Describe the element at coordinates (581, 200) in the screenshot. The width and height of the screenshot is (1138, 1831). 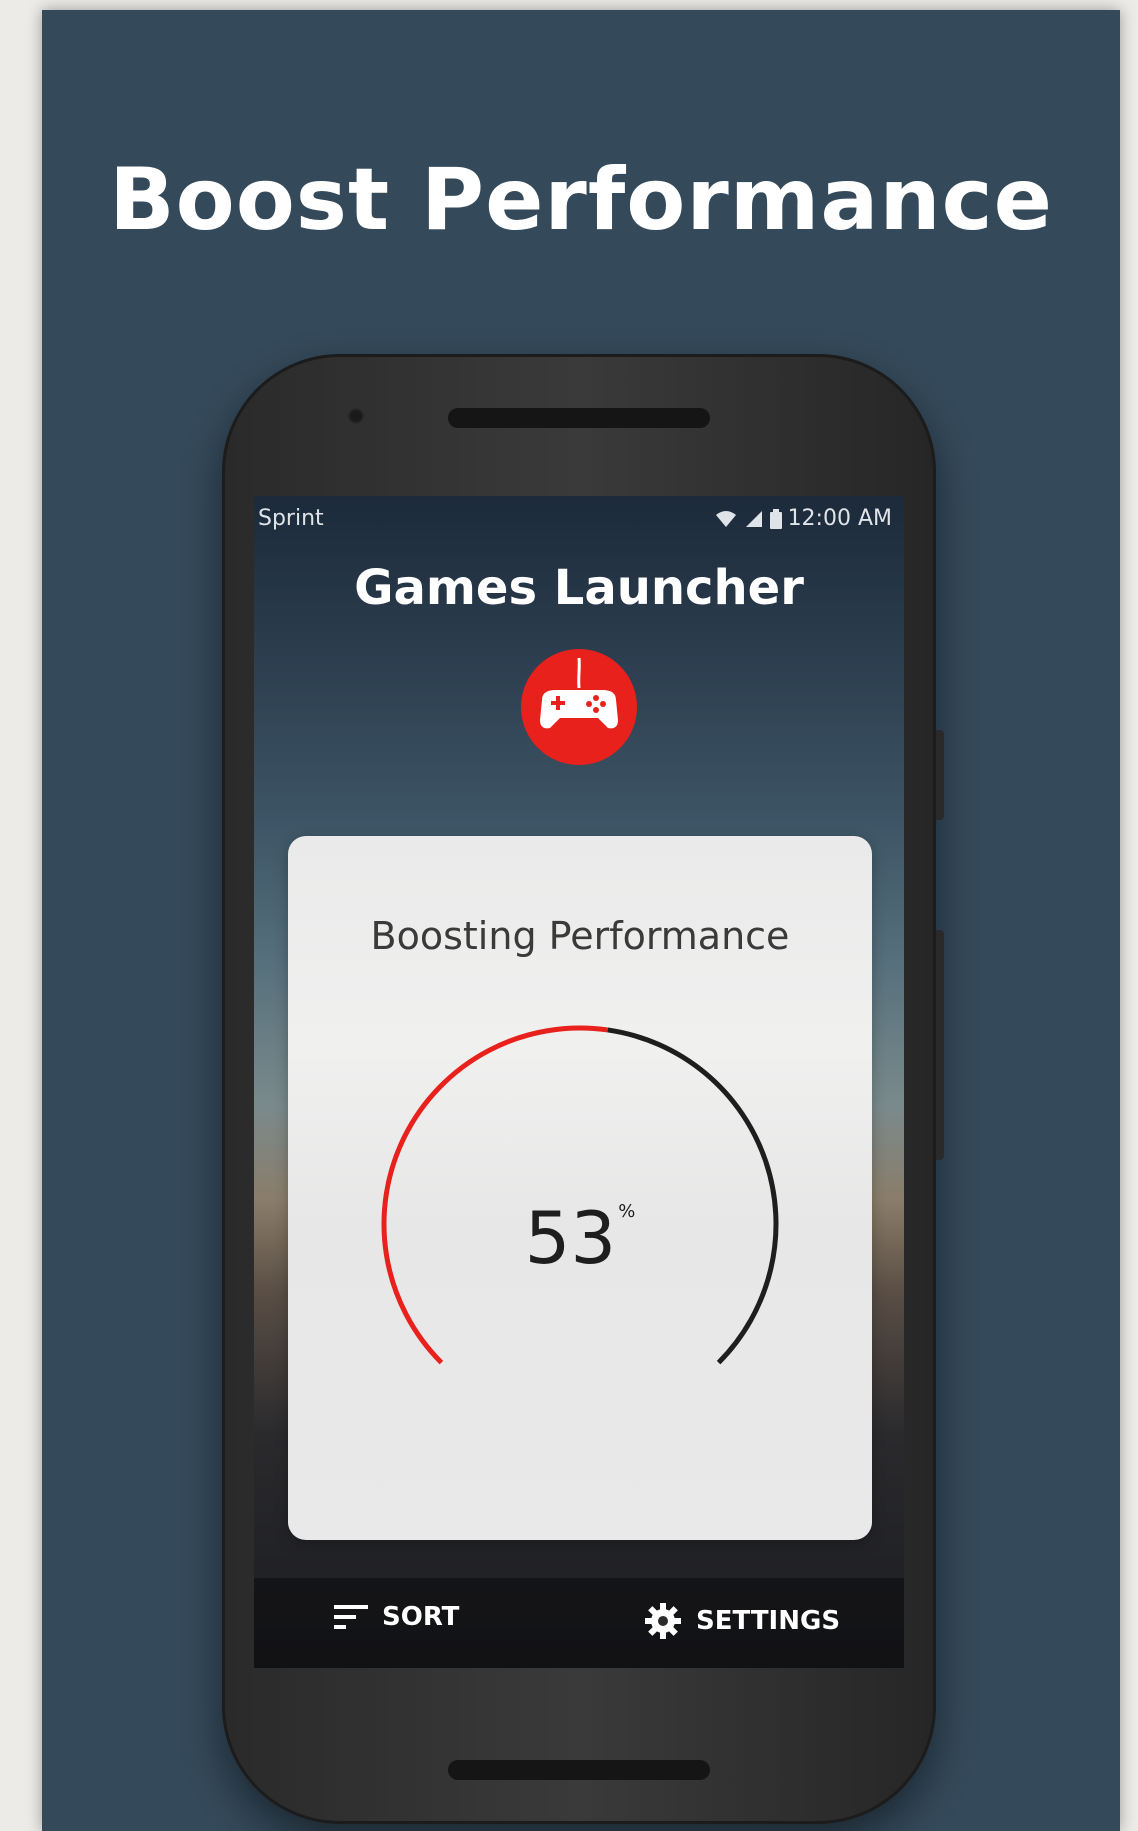
I see `promo-headline: Boost Performance` at that location.